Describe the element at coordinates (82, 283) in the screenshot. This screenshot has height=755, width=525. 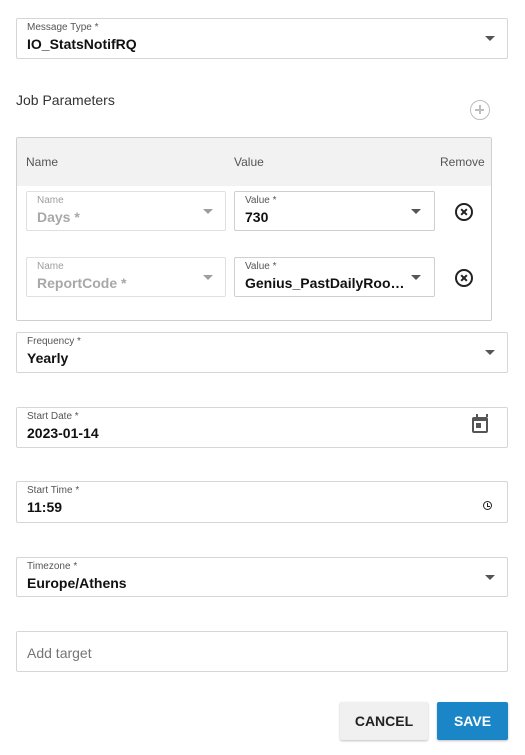
I see `param-name-value: ReportCode *` at that location.